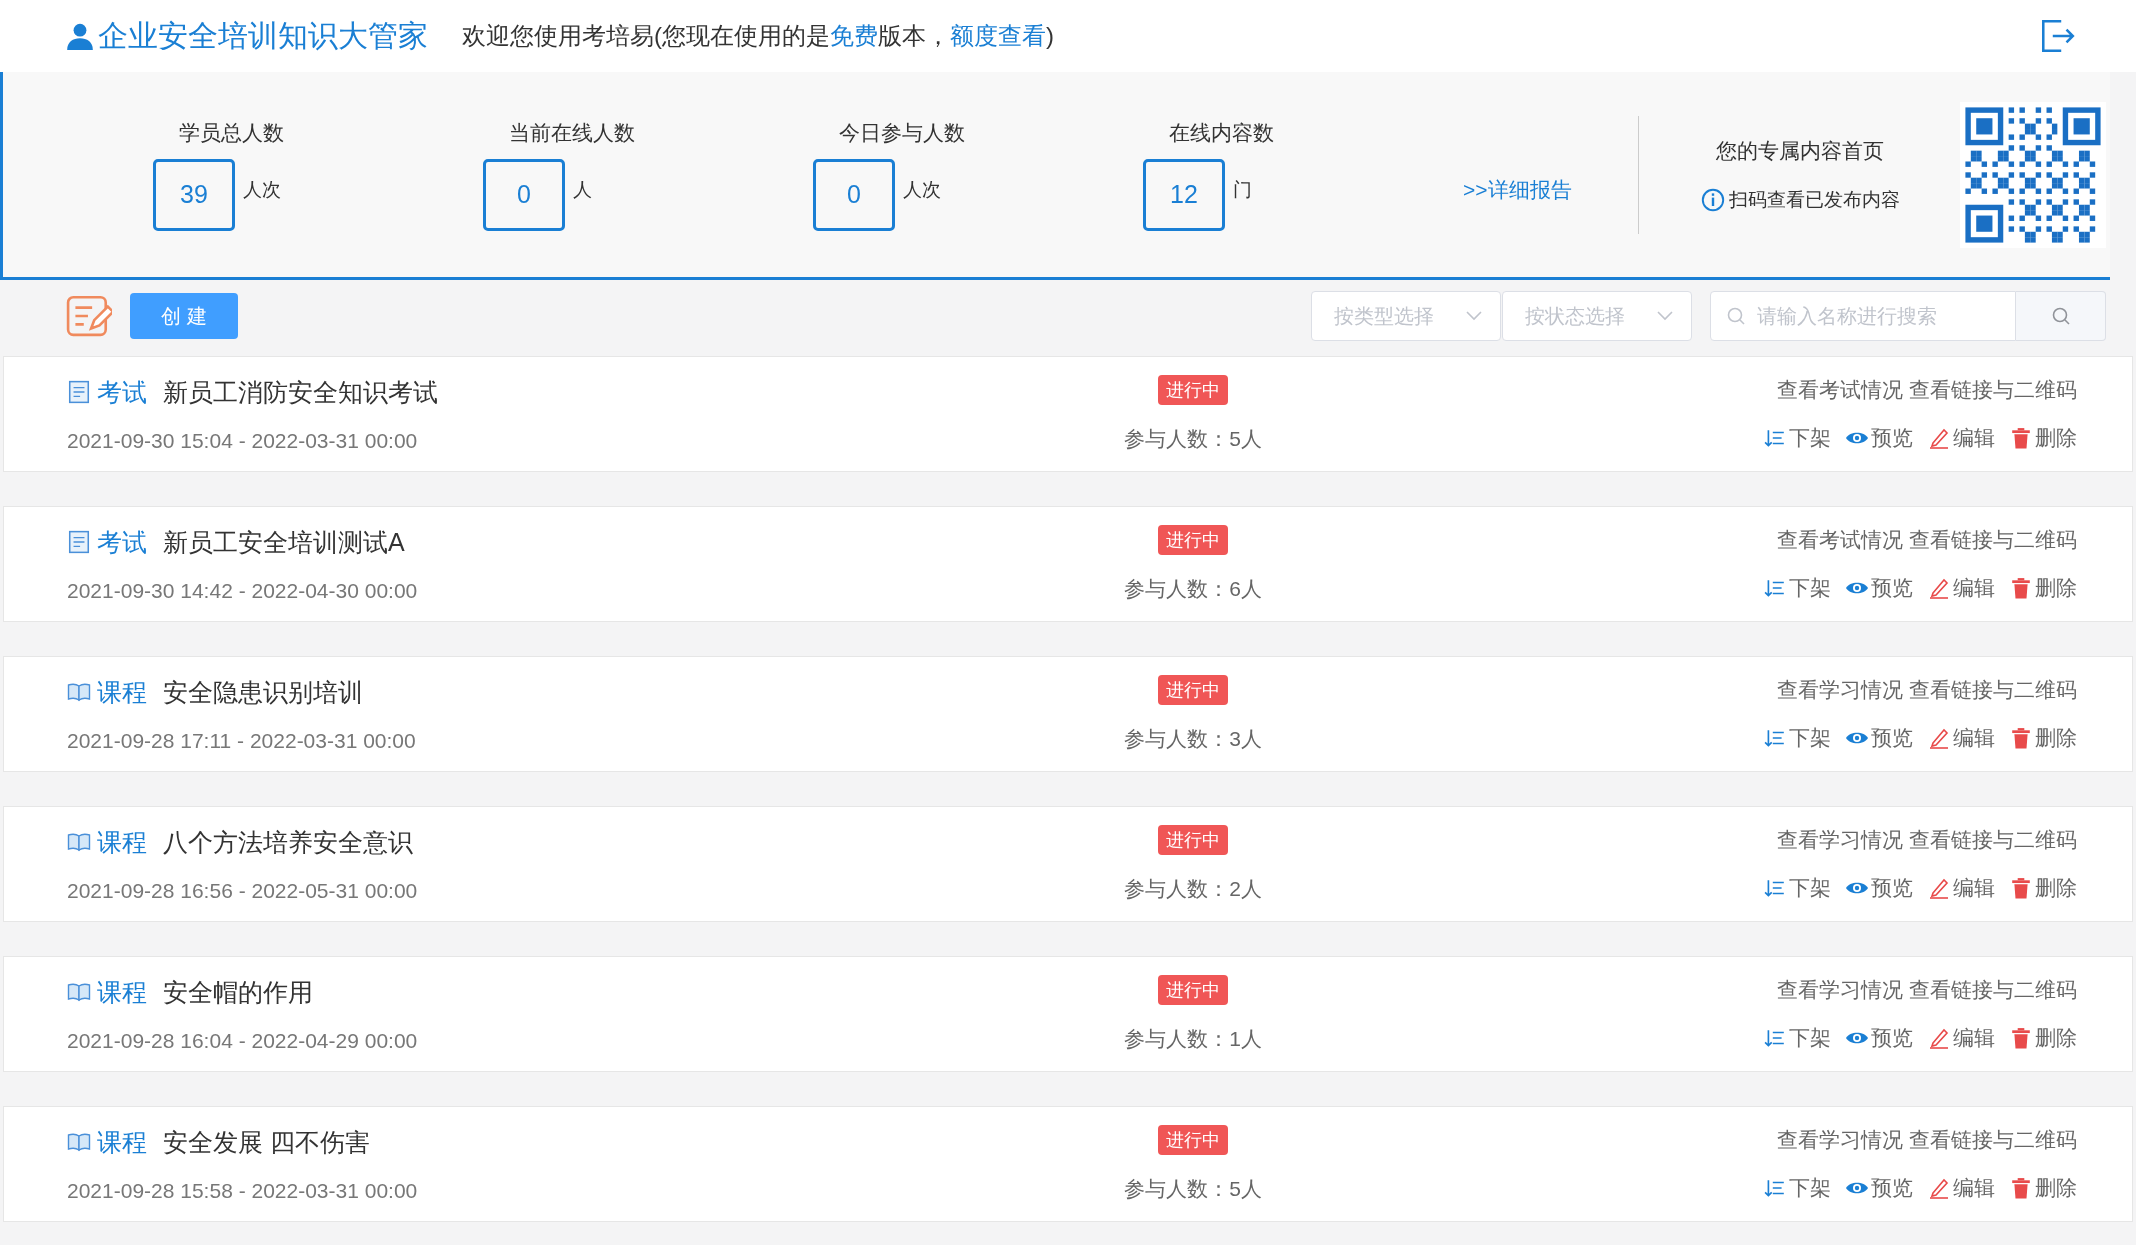 Image resolution: width=2136 pixels, height=1245 pixels. I want to click on participant-count: 参与人数：6人, so click(1193, 589).